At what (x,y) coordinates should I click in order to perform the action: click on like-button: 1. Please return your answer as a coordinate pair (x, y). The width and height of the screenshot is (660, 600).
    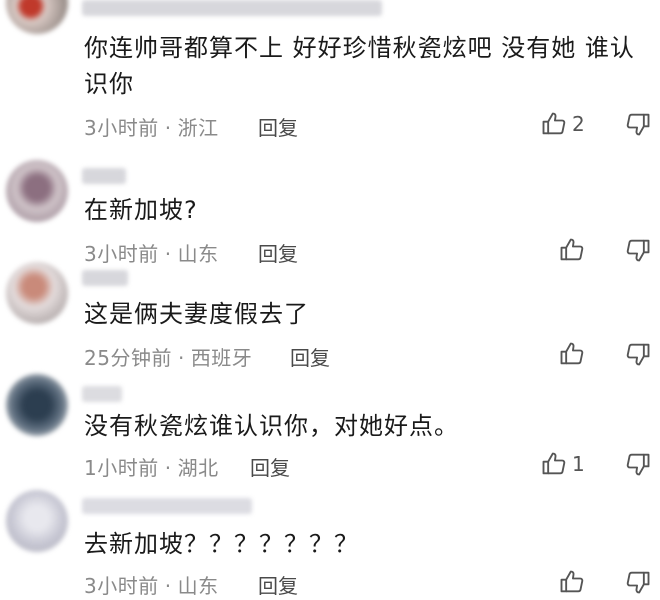
    Looking at the image, I should click on (562, 464).